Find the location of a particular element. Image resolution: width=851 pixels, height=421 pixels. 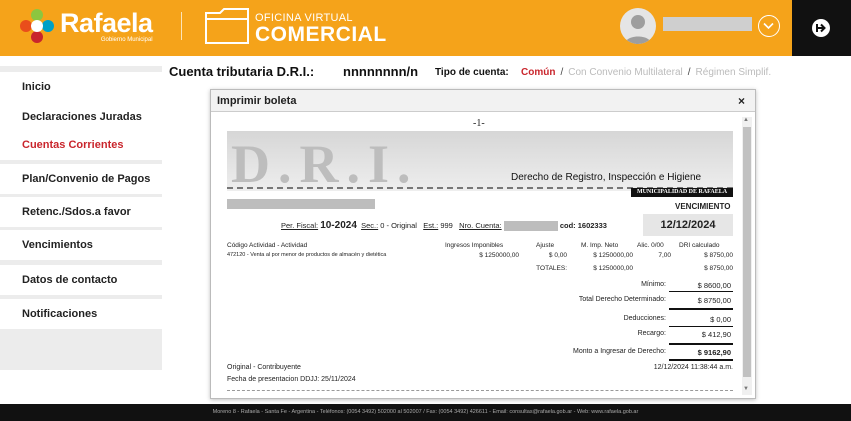

print-timestamp: 12/12/2024 11:38:44 a.m. is located at coordinates (693, 367).